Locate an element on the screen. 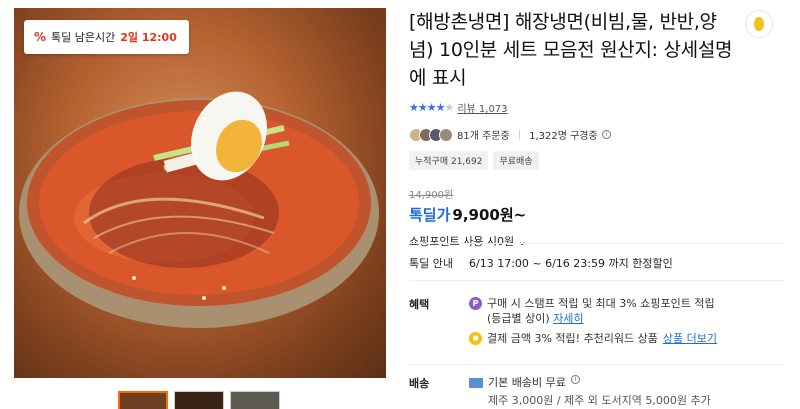 Image resolution: width=800 pixels, height=409 pixels. deal-timer-label: 톡딜 남은시간 is located at coordinates (83, 37).